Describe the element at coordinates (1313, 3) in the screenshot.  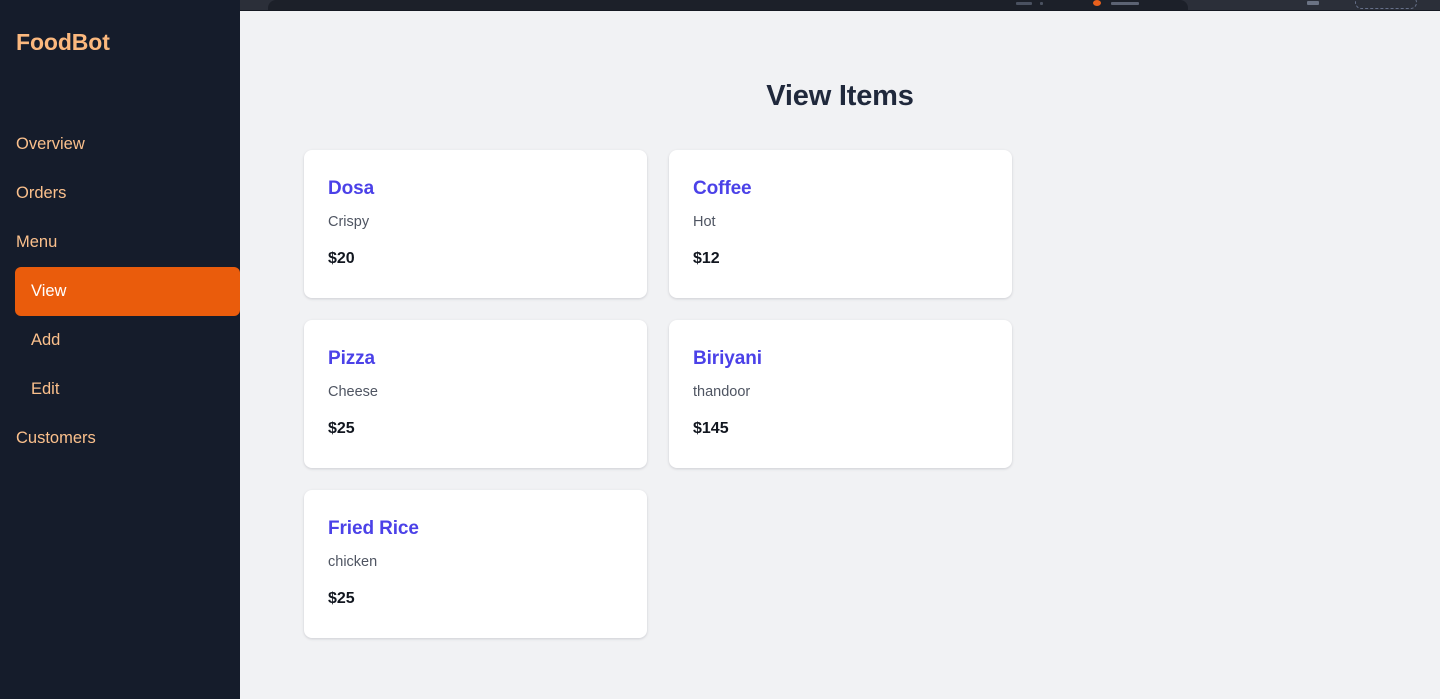
I see `extension-icon` at that location.